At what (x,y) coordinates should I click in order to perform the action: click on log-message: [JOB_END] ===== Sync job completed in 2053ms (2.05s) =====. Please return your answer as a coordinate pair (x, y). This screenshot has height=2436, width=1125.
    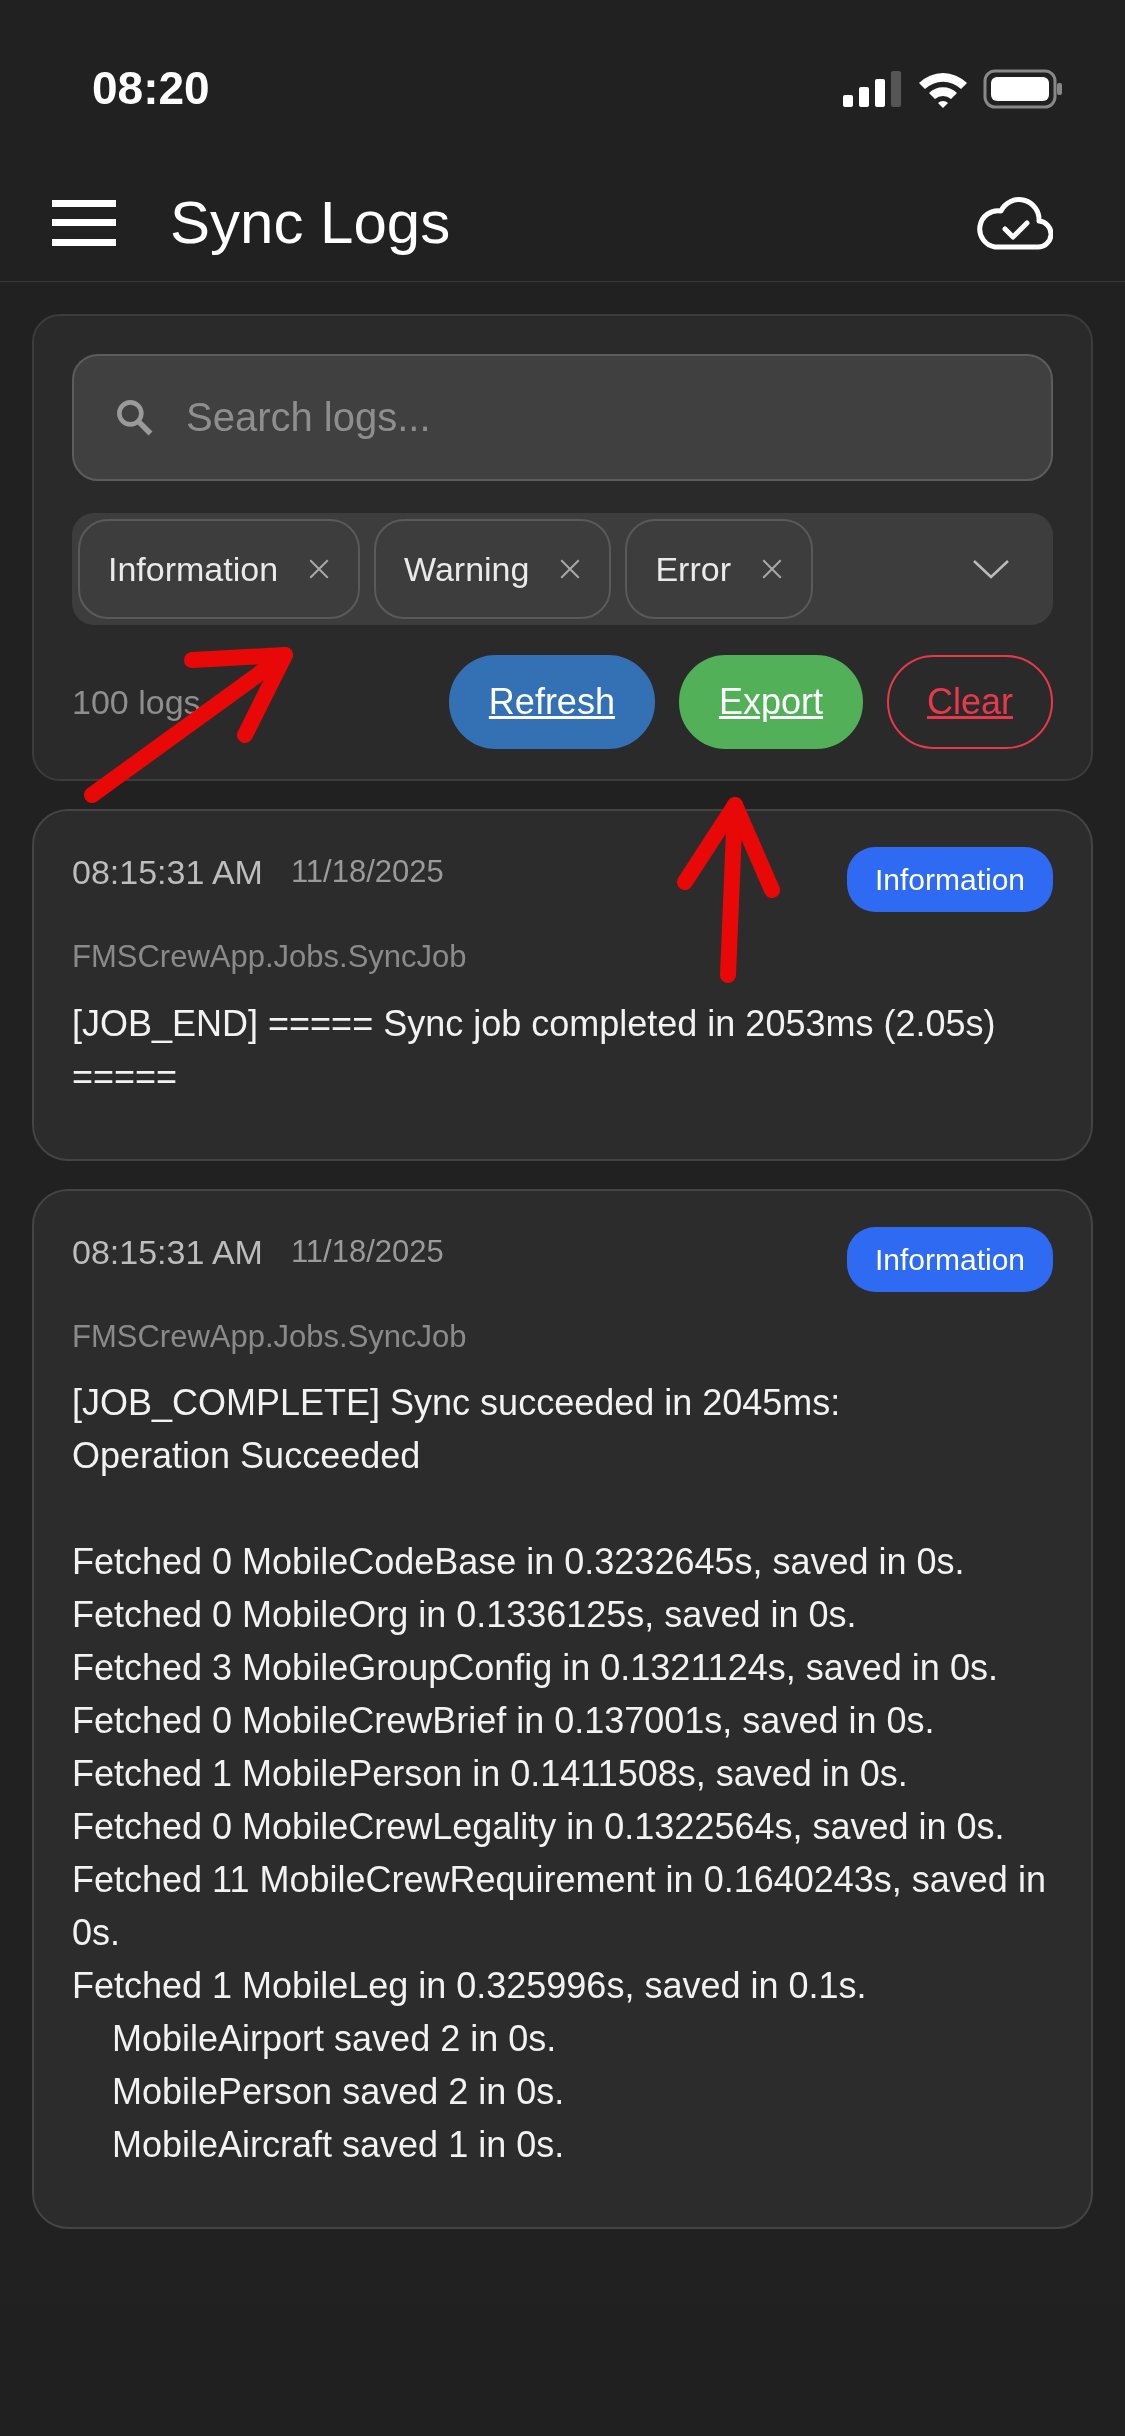
    Looking at the image, I should click on (534, 1050).